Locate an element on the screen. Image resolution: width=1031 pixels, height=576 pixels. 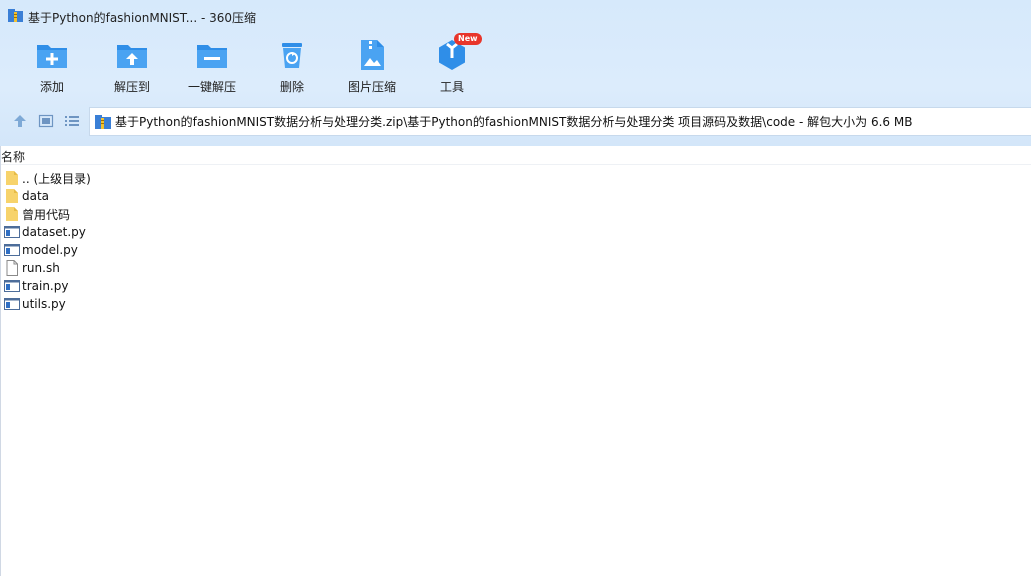
one-click-extract-label: 一键解压 is located at coordinates (211, 87).